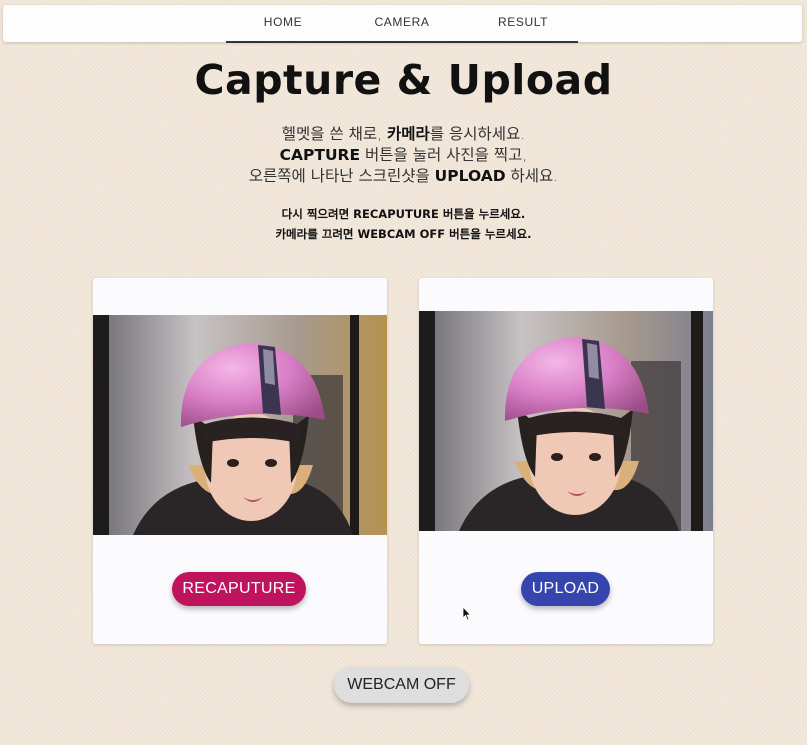 The height and width of the screenshot is (745, 807). I want to click on nav-active-underline, so click(402, 42).